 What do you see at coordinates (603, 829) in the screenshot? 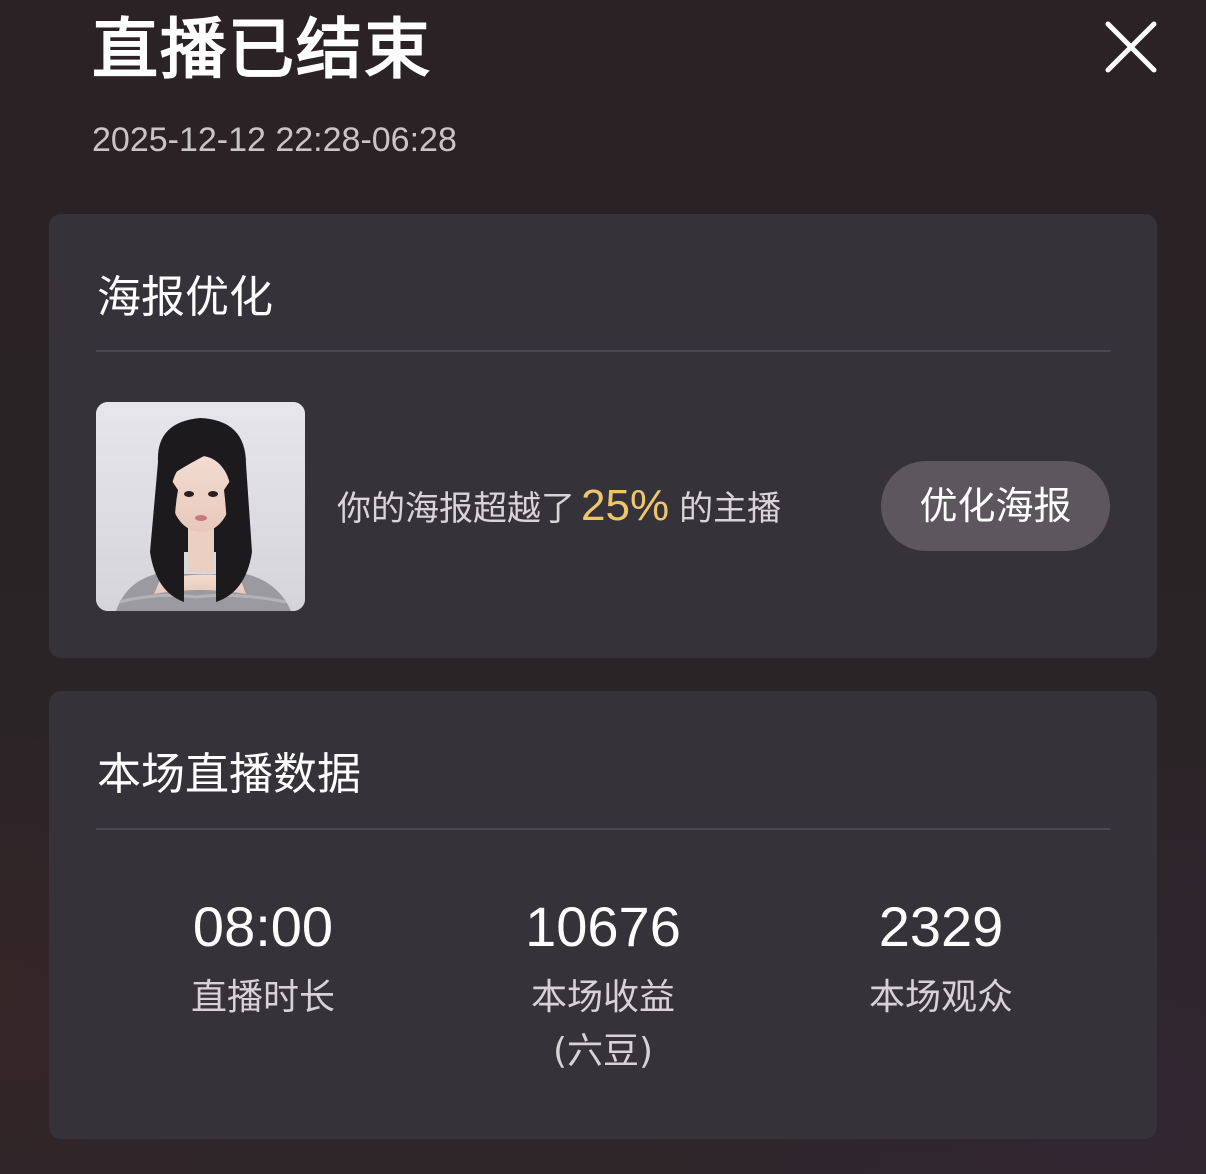
I see `data-card-divider` at bounding box center [603, 829].